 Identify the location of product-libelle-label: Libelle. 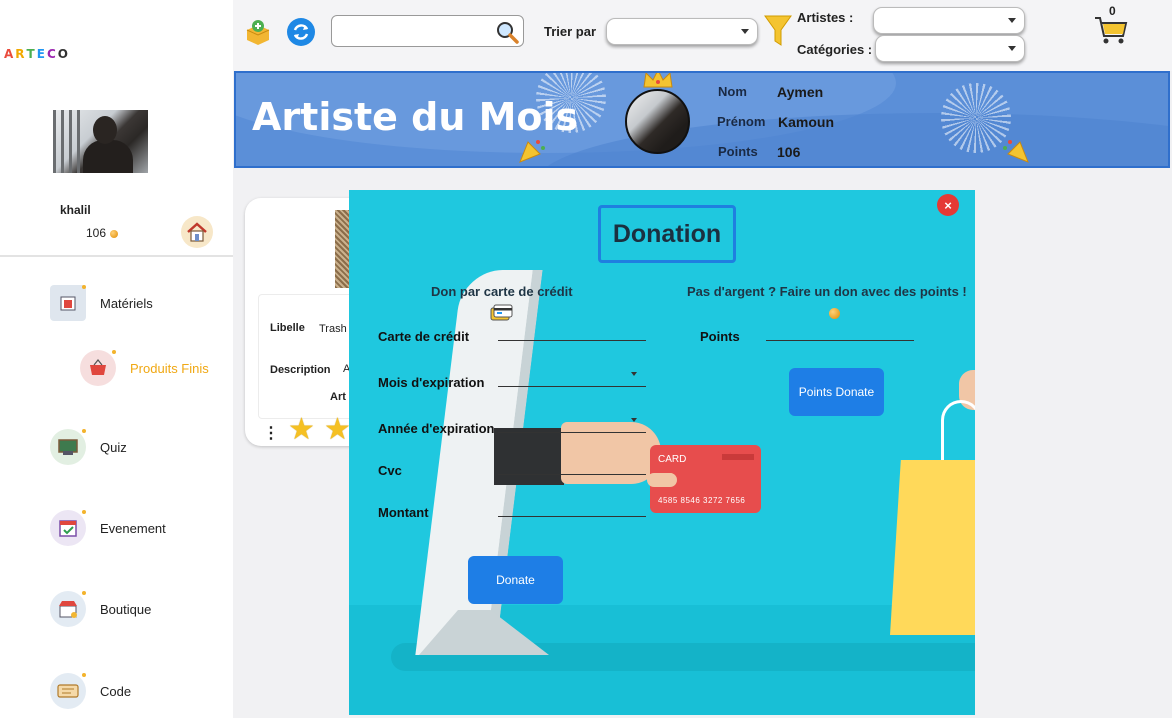
(287, 328).